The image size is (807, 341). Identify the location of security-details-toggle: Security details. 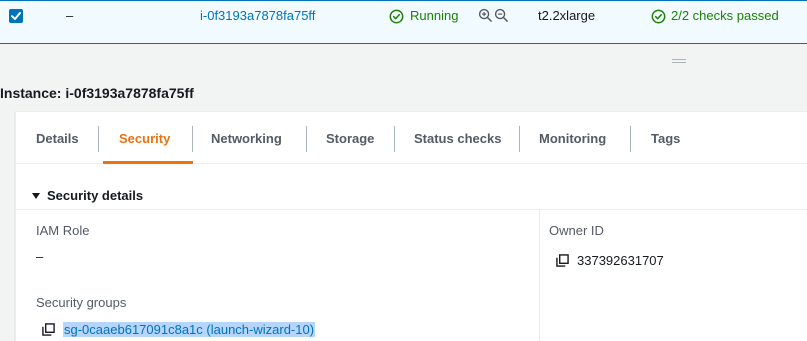
(87, 195).